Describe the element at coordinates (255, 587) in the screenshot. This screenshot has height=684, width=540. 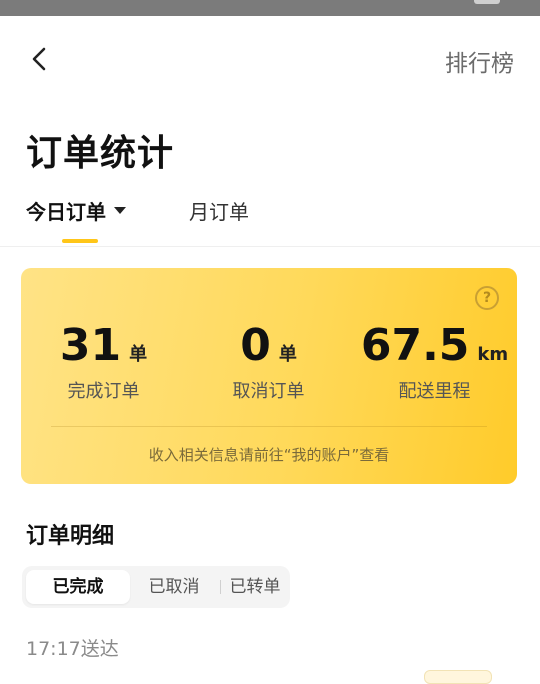
I see `filter-transferred: 已转单` at that location.